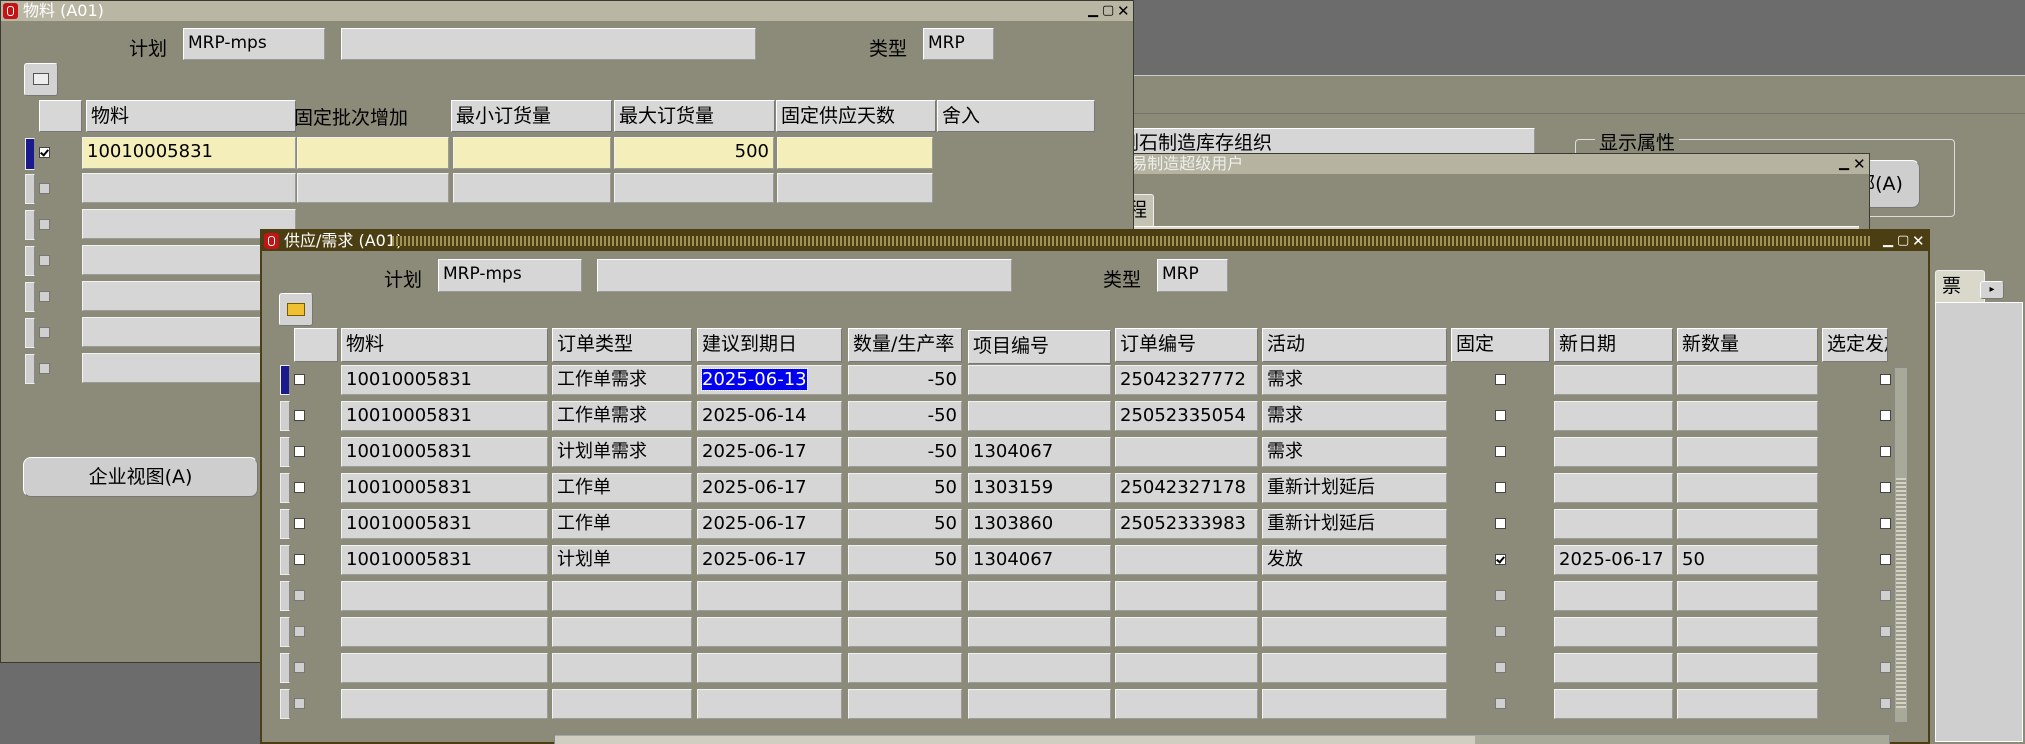 This screenshot has height=744, width=2025. I want to click on action-cell: 重新计划延后, so click(1354, 524).